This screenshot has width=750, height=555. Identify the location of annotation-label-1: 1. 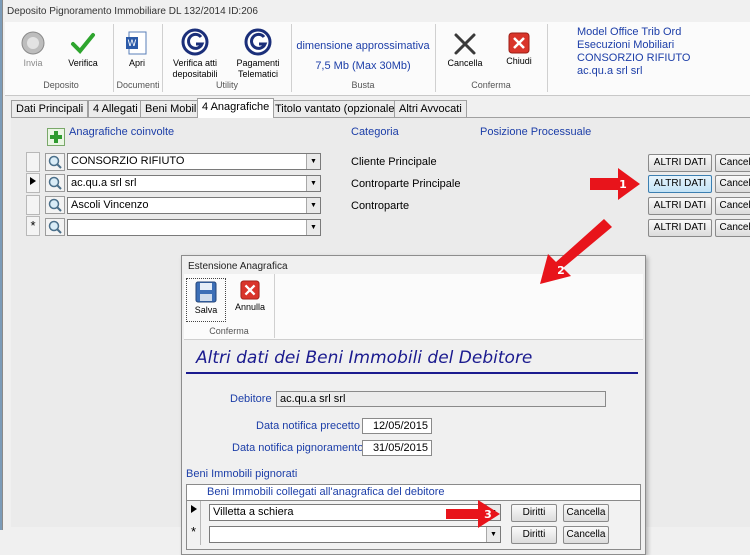
(623, 184).